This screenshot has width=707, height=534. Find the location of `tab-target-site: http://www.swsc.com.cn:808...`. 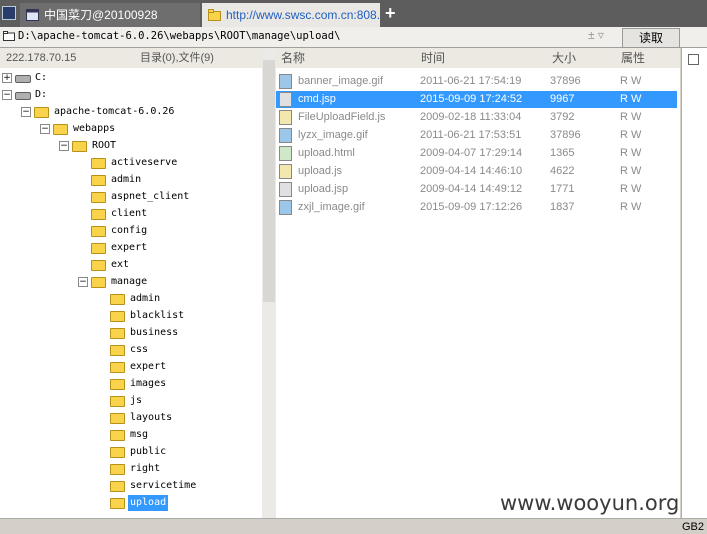

tab-target-site: http://www.swsc.com.cn:808... is located at coordinates (291, 15).